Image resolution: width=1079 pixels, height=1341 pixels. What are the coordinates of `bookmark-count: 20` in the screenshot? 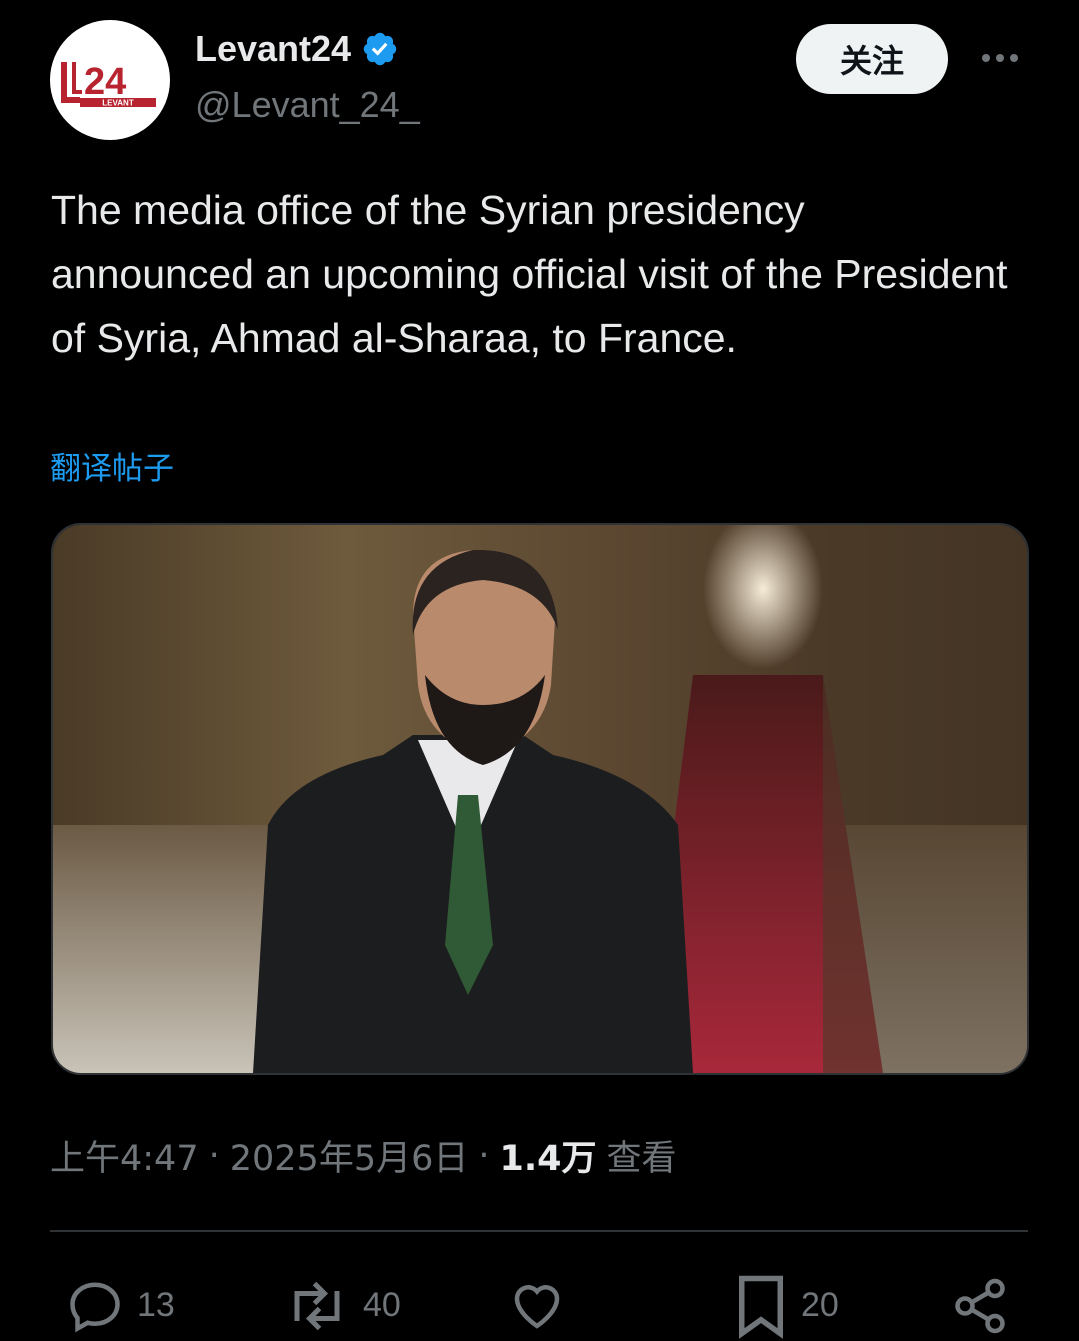 It's located at (820, 1305).